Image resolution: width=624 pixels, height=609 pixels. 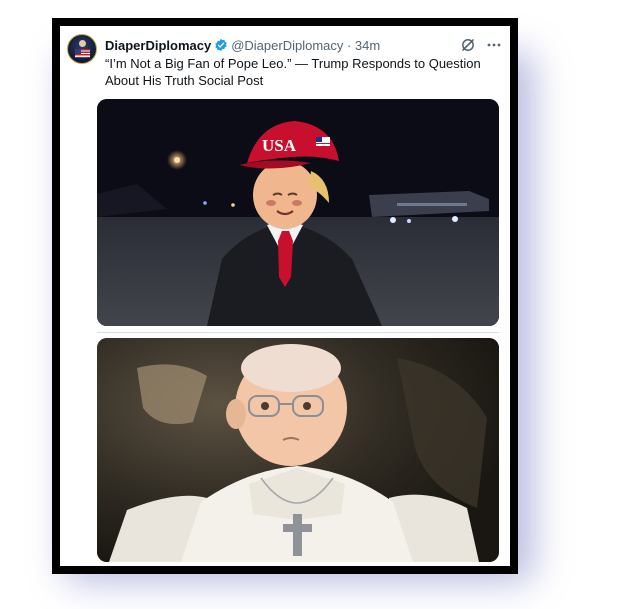 I want to click on more-options-icon, so click(x=494, y=45).